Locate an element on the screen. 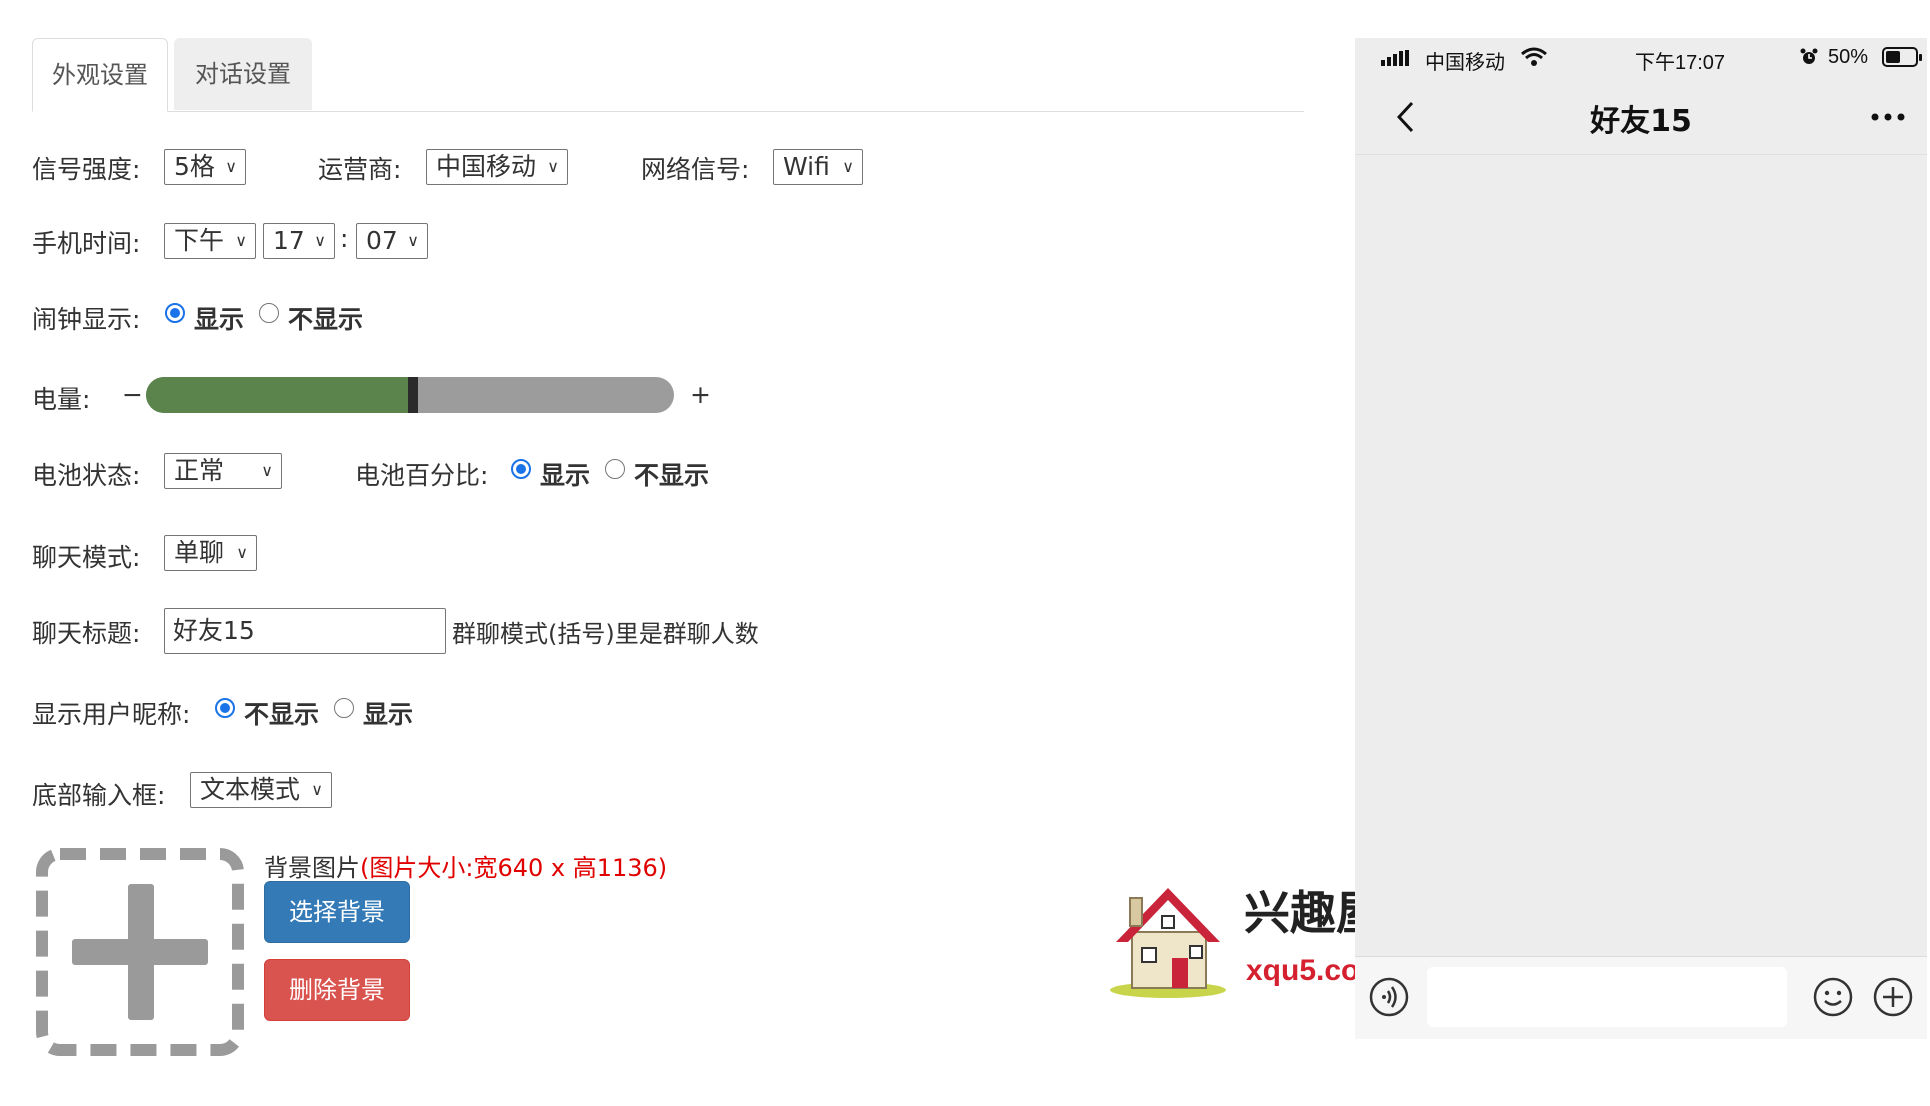 The width and height of the screenshot is (1930, 1106). carrier-select: 中国移动 ∨ is located at coordinates (497, 167).